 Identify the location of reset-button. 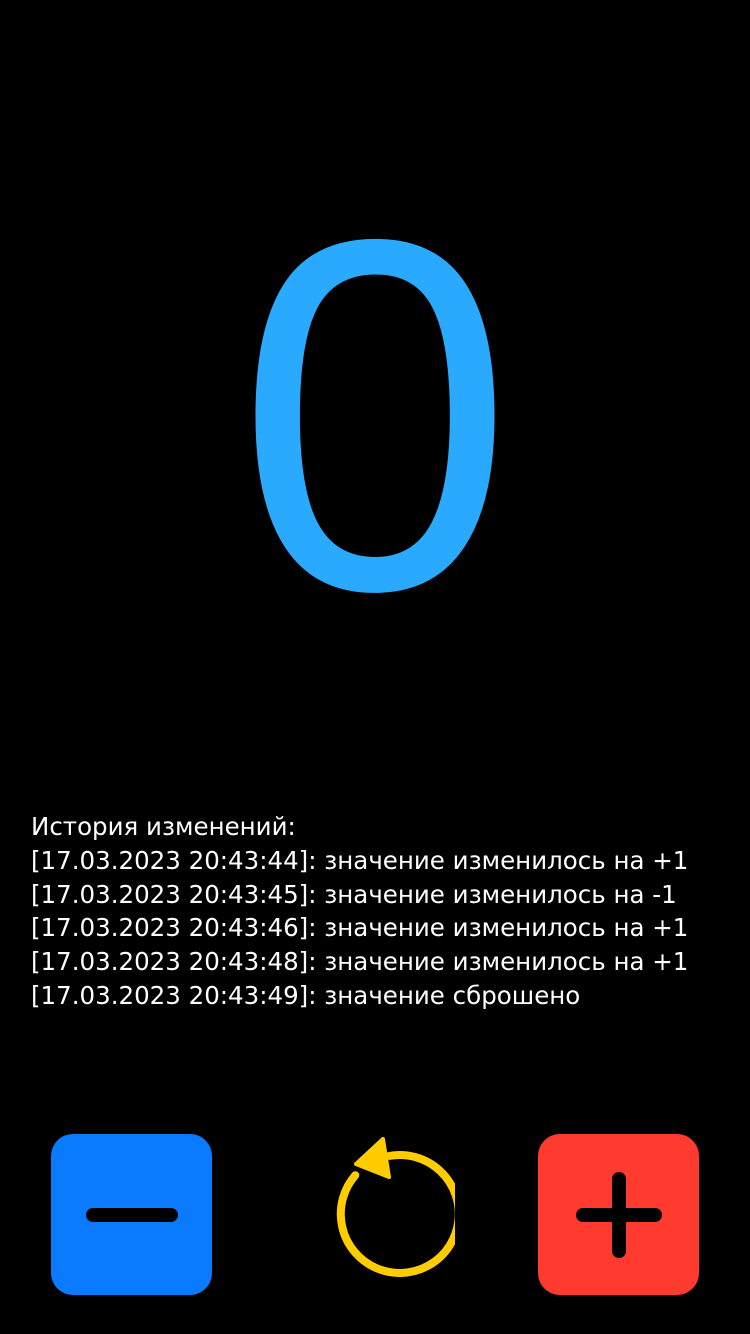
(374, 1214).